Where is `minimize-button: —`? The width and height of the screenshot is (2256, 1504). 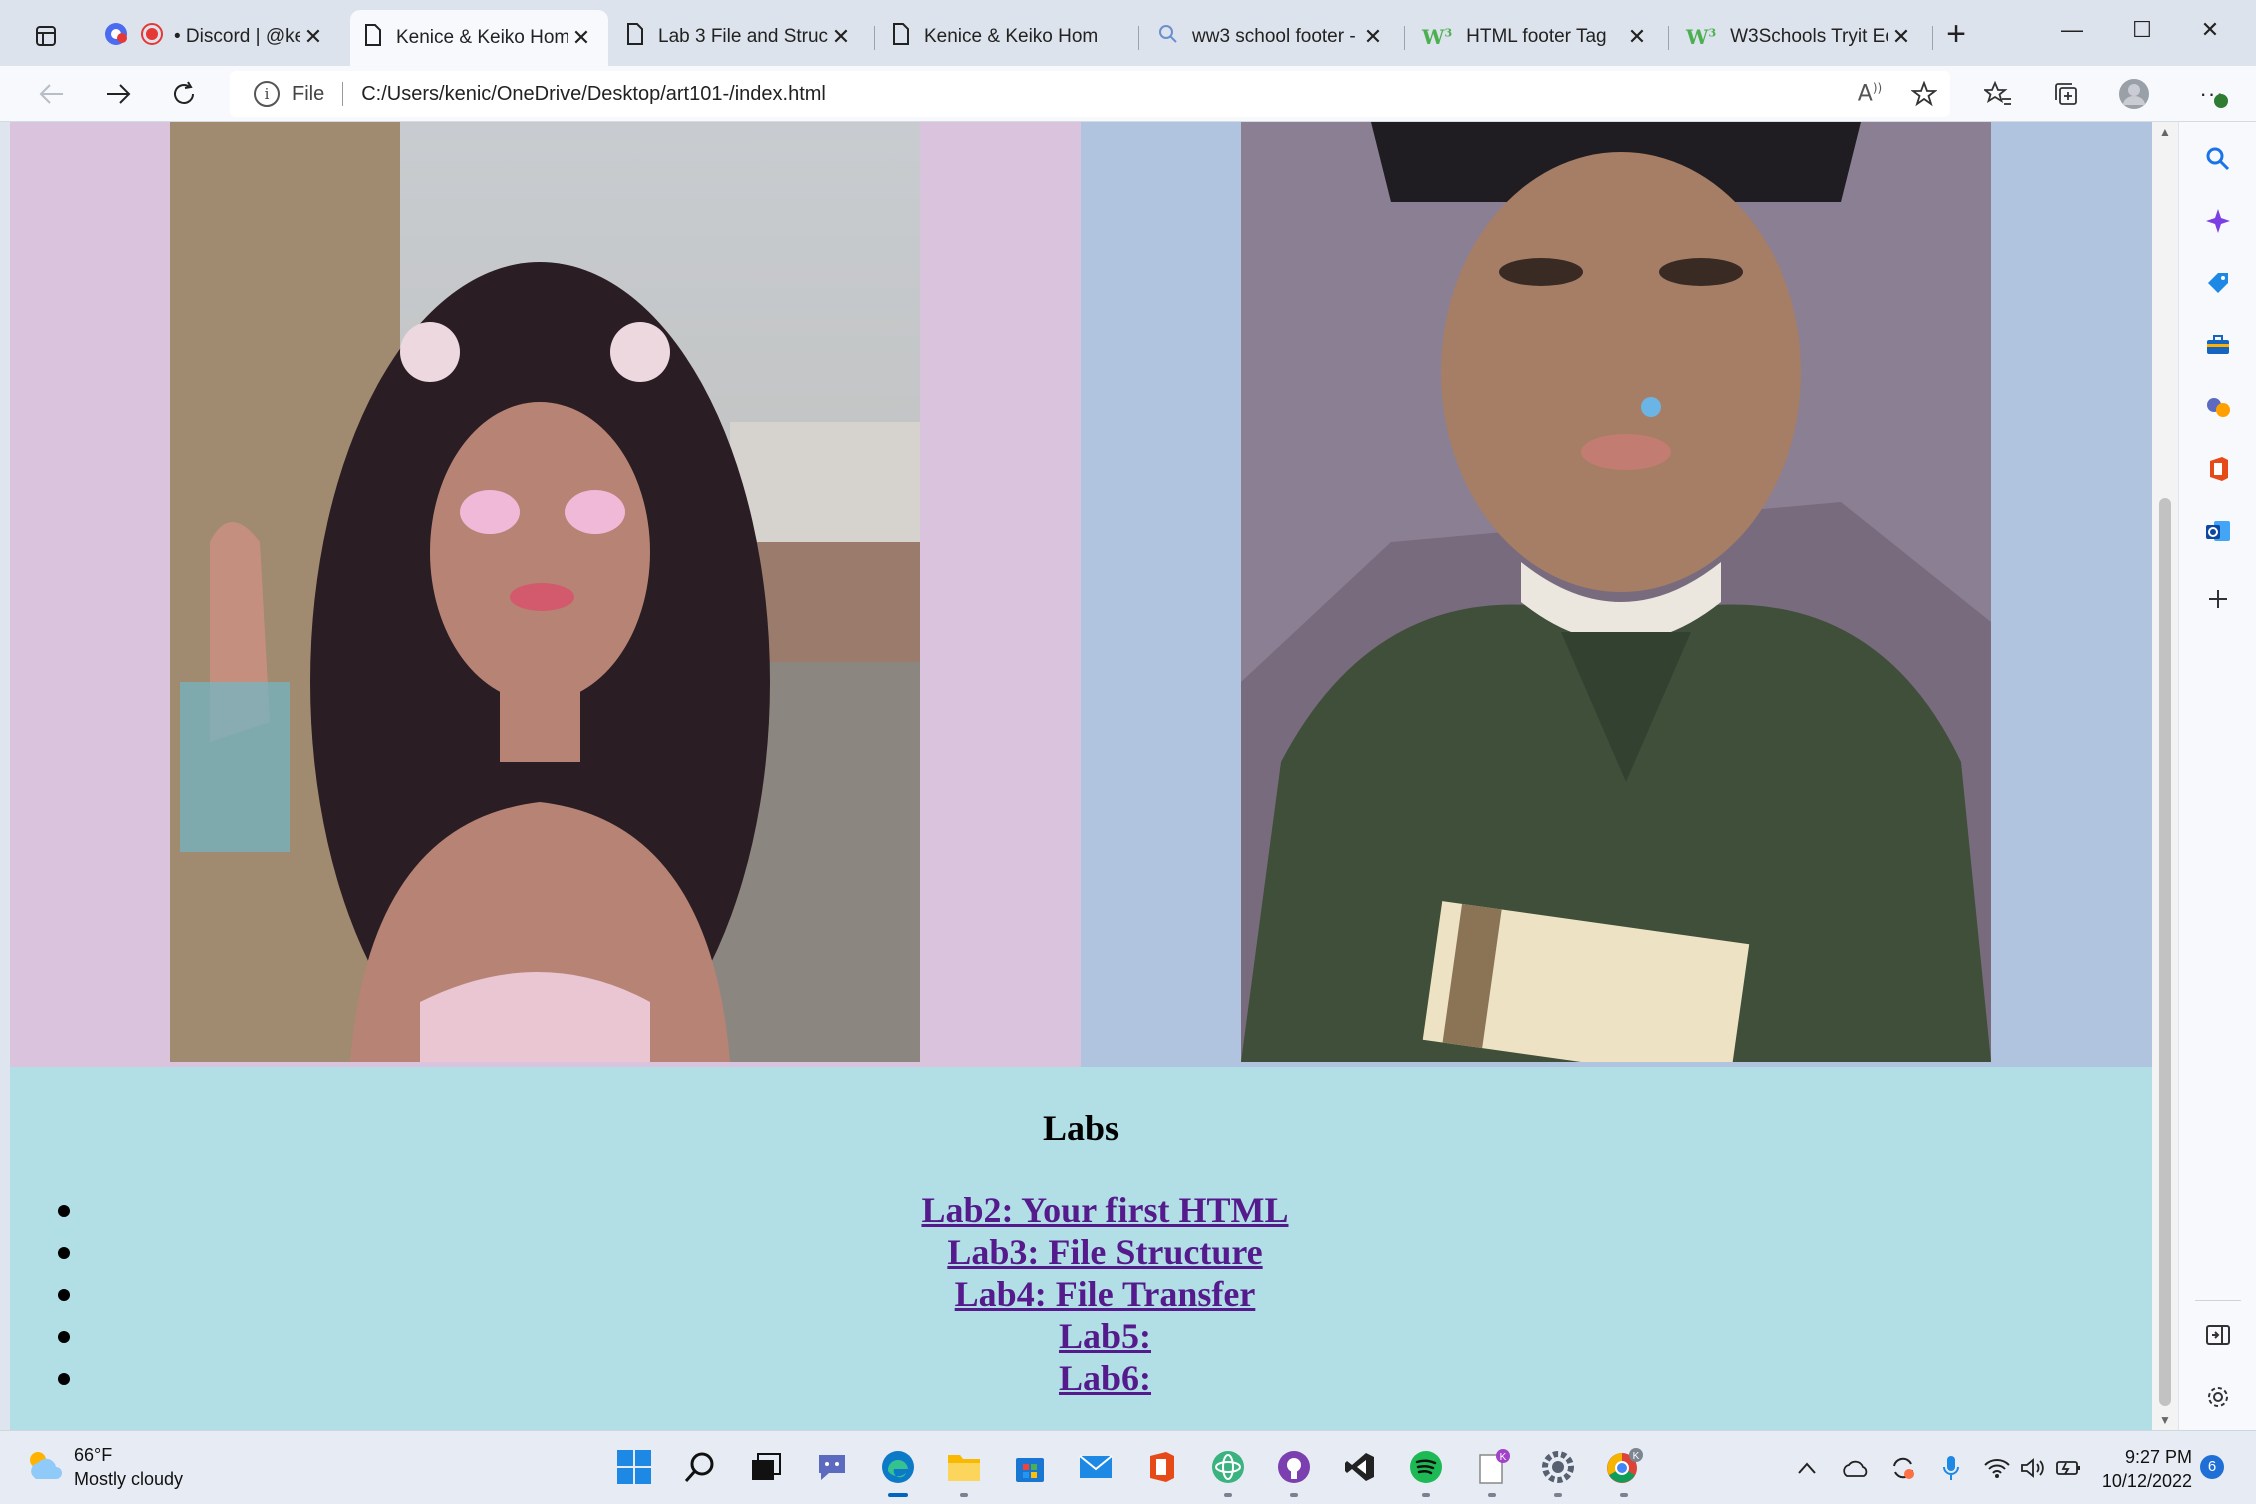 minimize-button: — is located at coordinates (2072, 30).